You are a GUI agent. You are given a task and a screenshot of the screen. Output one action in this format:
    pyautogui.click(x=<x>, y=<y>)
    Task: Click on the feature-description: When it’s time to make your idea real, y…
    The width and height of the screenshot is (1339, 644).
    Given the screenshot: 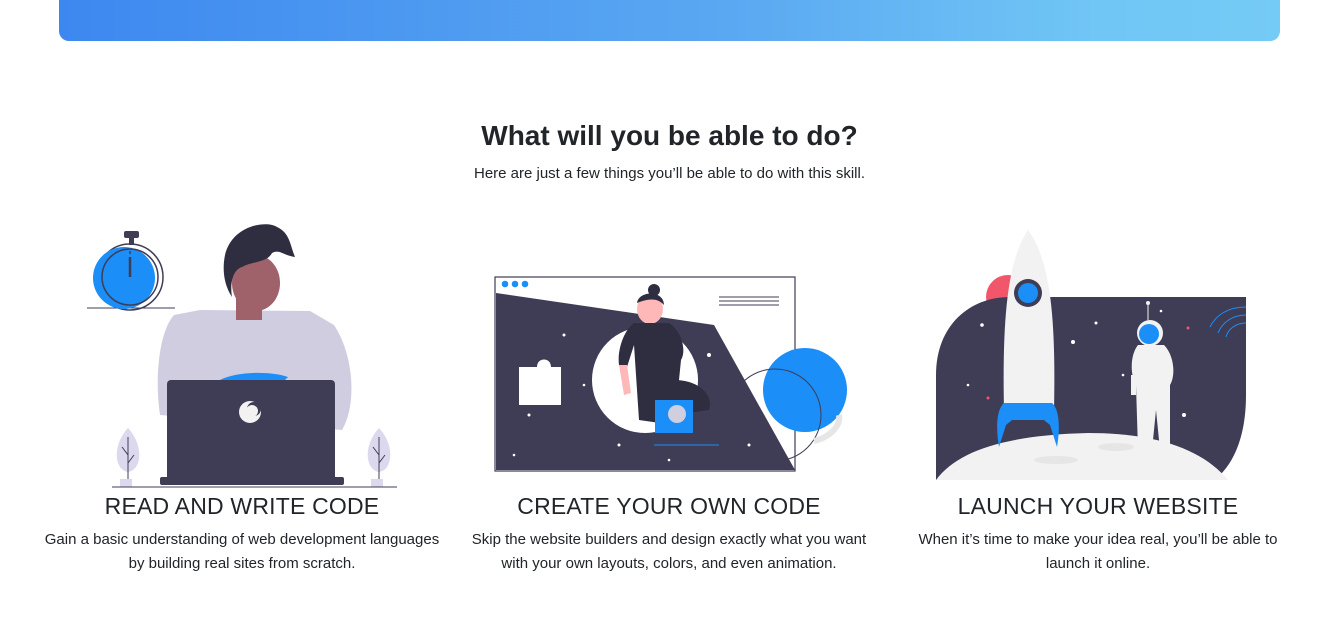 What is the action you would take?
    pyautogui.click(x=1098, y=551)
    